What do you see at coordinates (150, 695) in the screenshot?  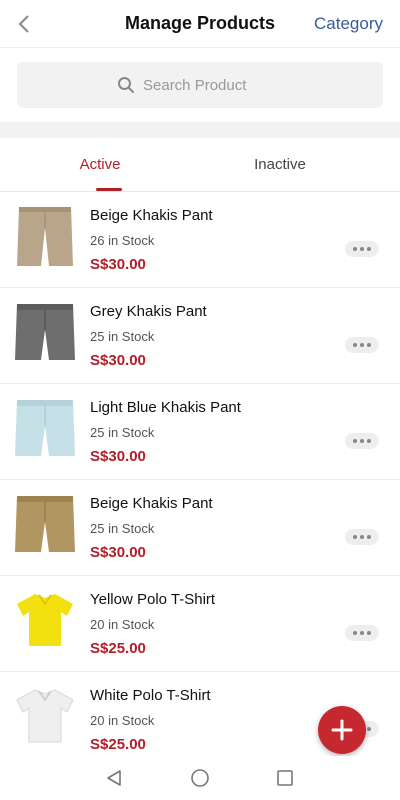 I see `product-name: White Polo T-Shirt` at bounding box center [150, 695].